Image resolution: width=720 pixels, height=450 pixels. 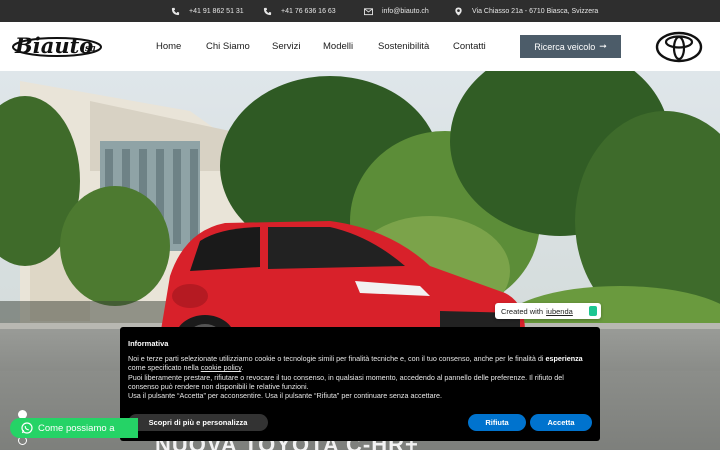 I want to click on mail-icon, so click(x=368, y=11).